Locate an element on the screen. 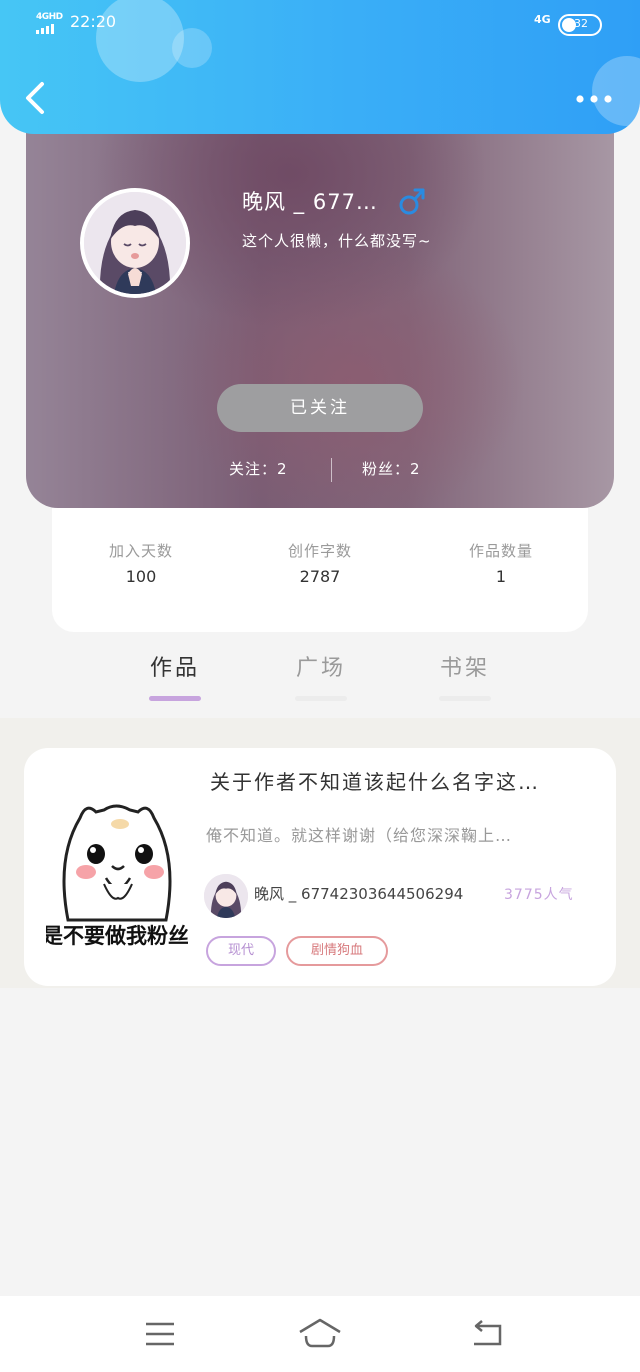  back-button is located at coordinates (36, 98).